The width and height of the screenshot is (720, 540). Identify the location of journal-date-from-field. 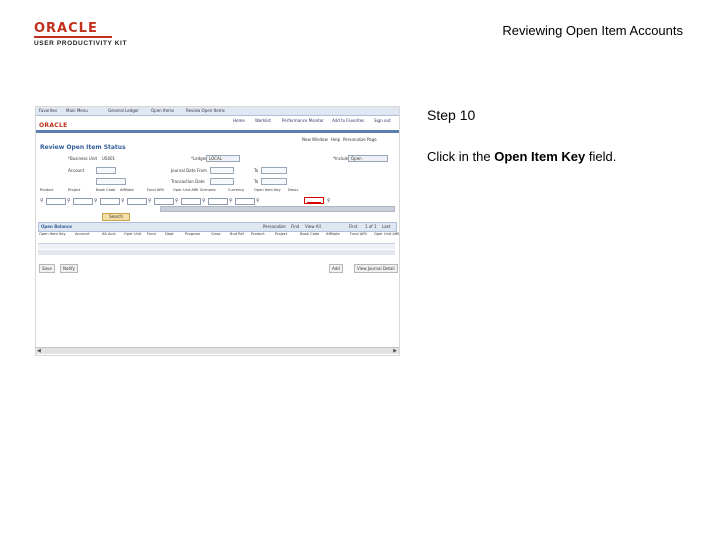
(222, 170).